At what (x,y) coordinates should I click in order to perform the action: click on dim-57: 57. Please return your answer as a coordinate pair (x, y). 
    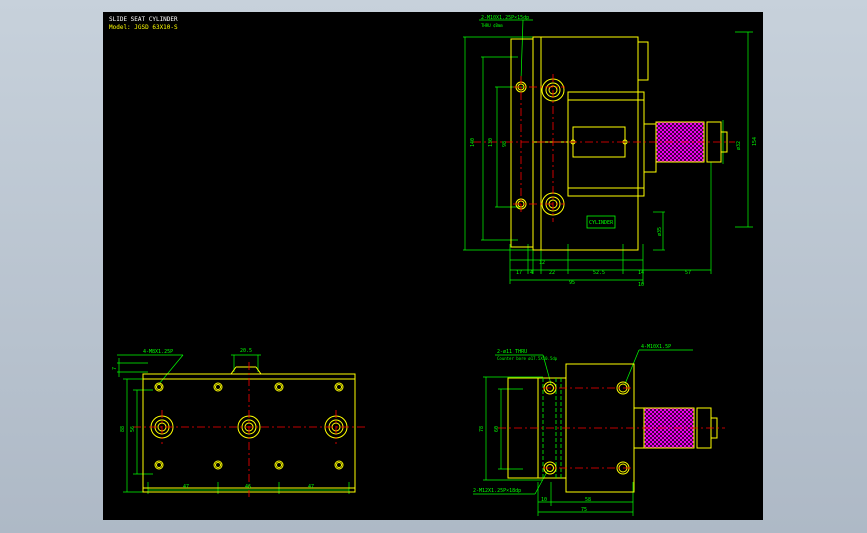
    Looking at the image, I should click on (688, 273).